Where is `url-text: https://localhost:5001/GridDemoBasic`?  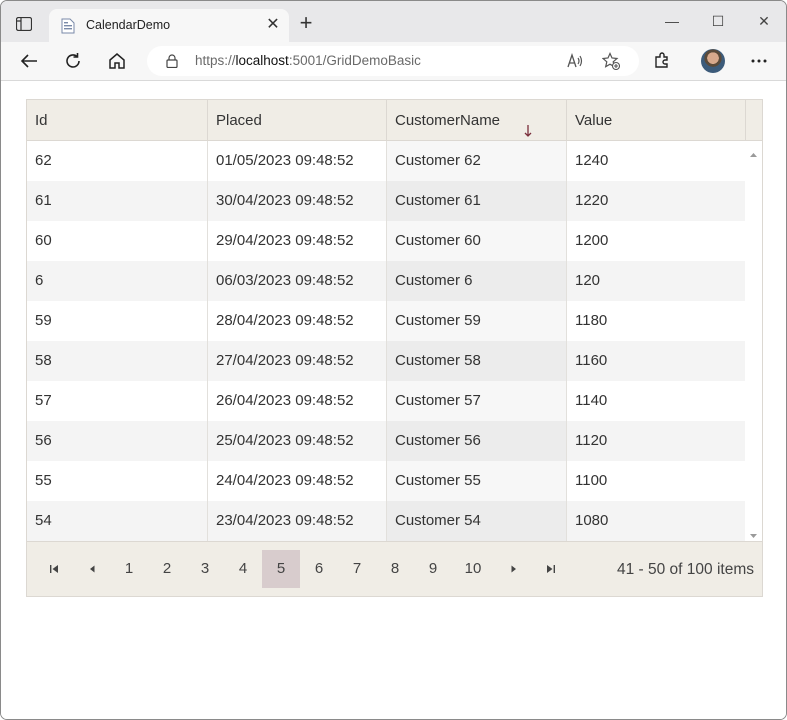
url-text: https://localhost:5001/GridDemoBasic is located at coordinates (308, 60).